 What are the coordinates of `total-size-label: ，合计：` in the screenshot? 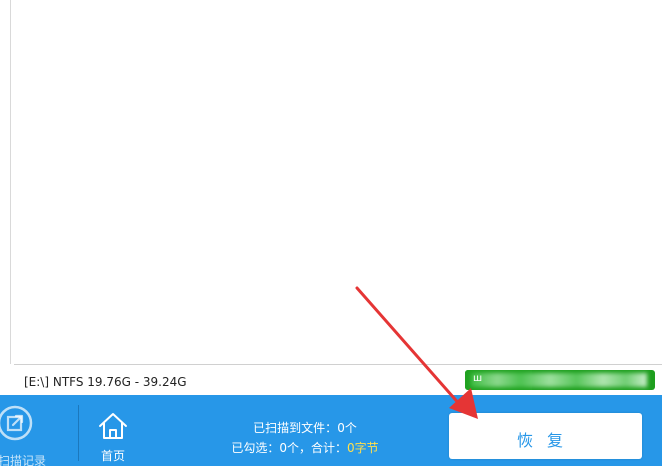 It's located at (323, 448).